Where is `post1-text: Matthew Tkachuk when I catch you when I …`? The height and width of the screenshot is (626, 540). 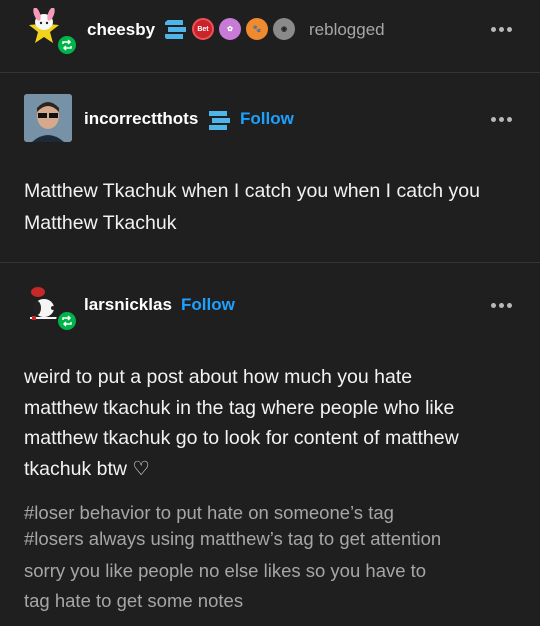 post1-text: Matthew Tkachuk when I catch you when I … is located at coordinates (272, 207).